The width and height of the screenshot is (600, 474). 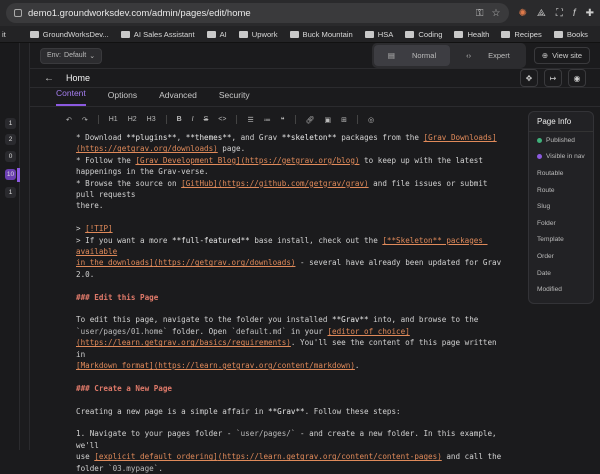 I want to click on preview-eye-icon: ◉, so click(x=577, y=78).